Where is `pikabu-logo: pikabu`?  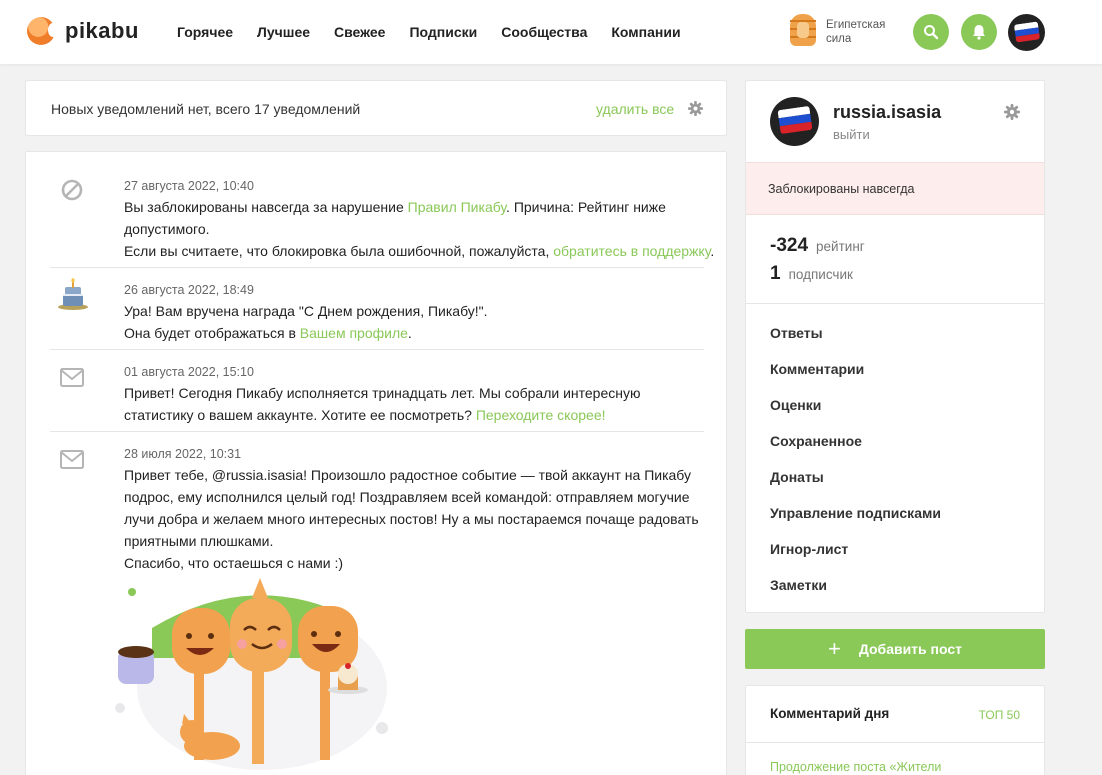 pikabu-logo: pikabu is located at coordinates (83, 31).